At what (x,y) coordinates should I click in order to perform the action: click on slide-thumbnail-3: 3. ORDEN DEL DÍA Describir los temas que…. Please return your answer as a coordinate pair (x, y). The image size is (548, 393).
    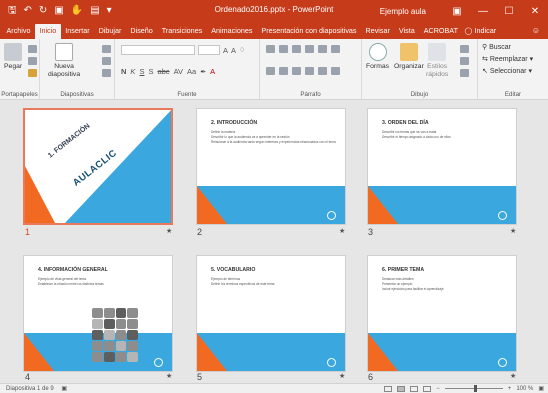
    Looking at the image, I should click on (442, 166).